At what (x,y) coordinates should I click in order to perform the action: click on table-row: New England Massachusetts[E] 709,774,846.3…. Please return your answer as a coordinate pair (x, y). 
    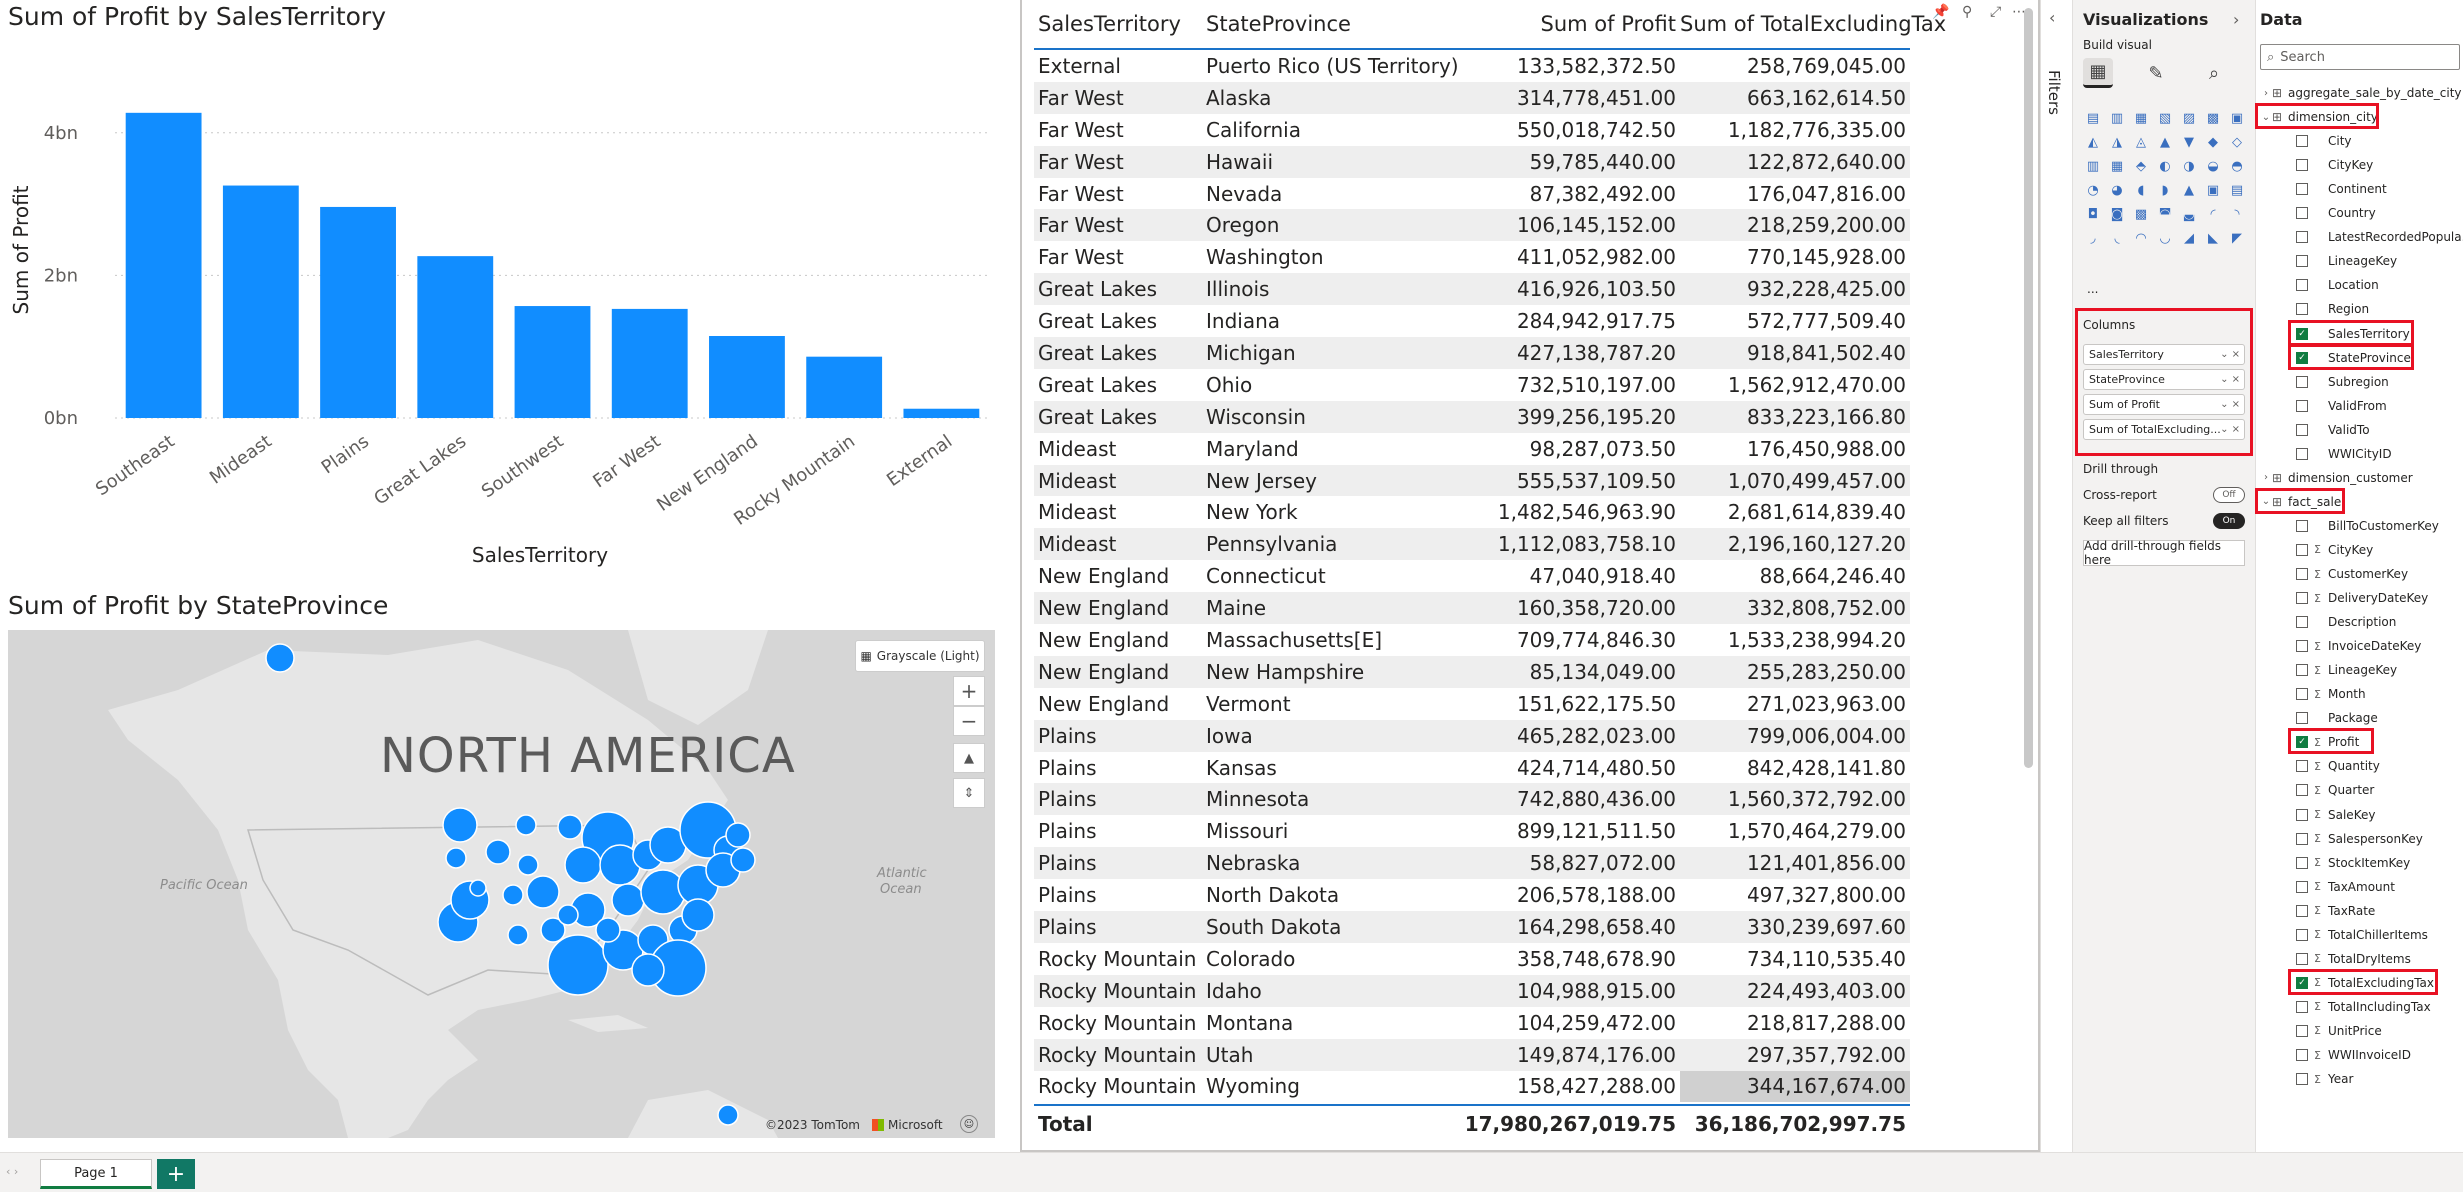
    Looking at the image, I should click on (1472, 640).